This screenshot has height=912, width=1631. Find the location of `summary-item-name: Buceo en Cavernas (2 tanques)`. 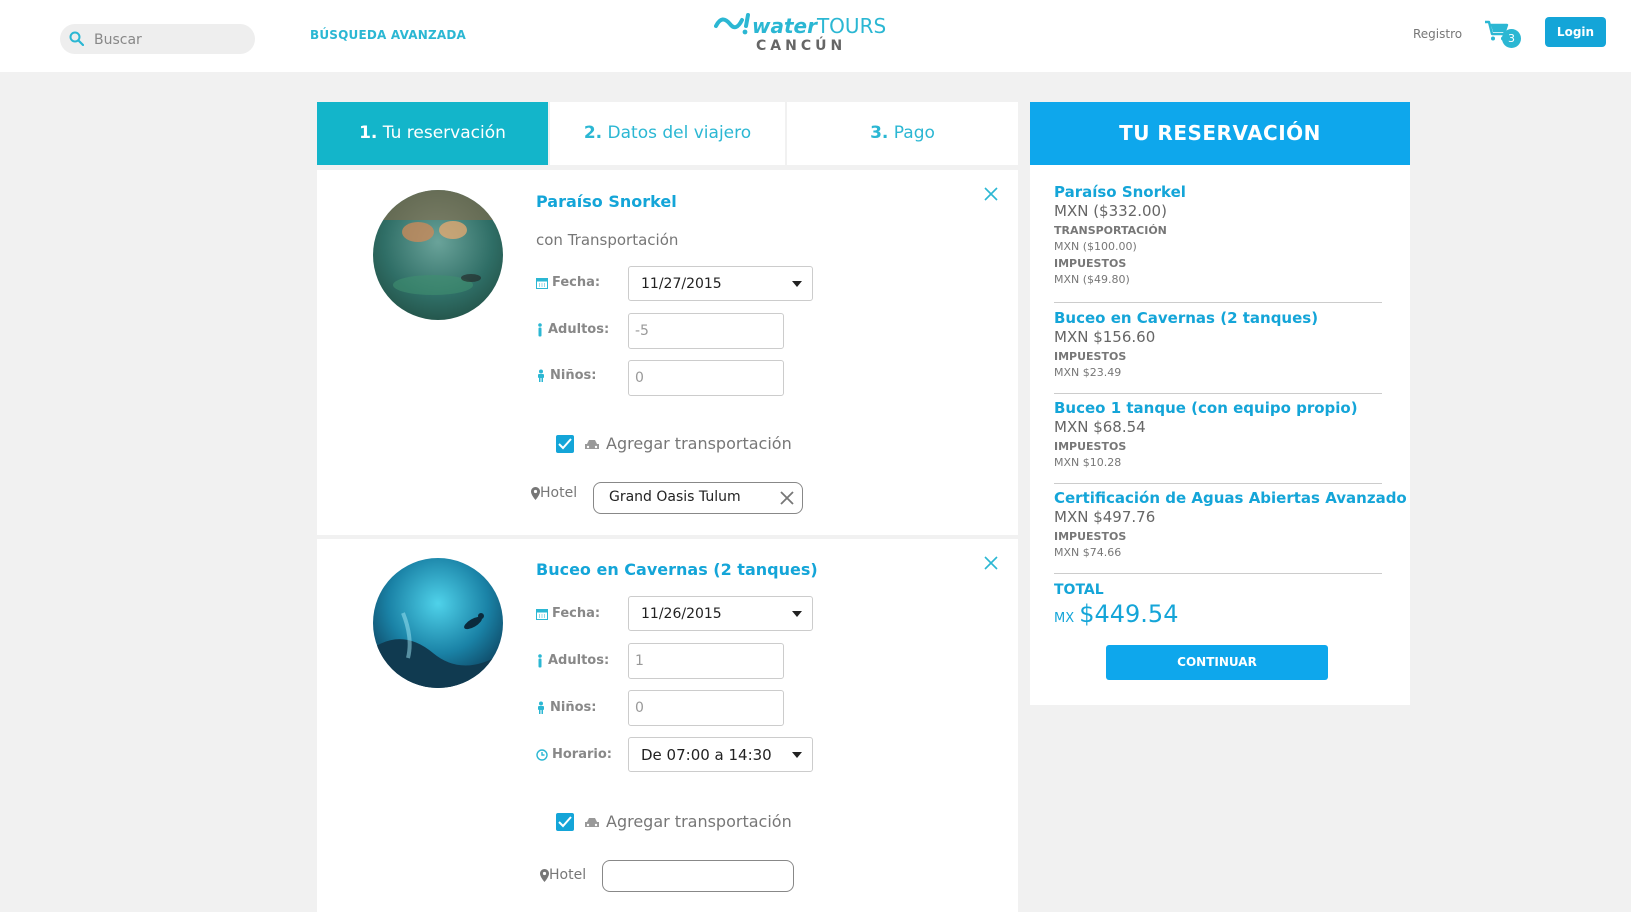

summary-item-name: Buceo en Cavernas (2 tanques) is located at coordinates (1186, 318).